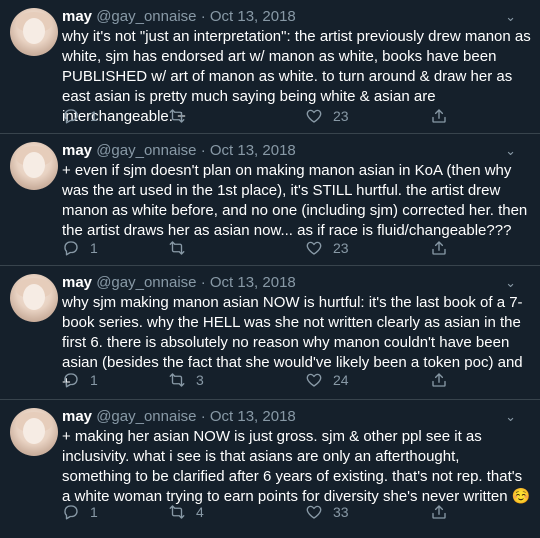 The height and width of the screenshot is (538, 540). Describe the element at coordinates (301, 512) in the screenshot. I see `tweet-actions: 1 4 33` at that location.